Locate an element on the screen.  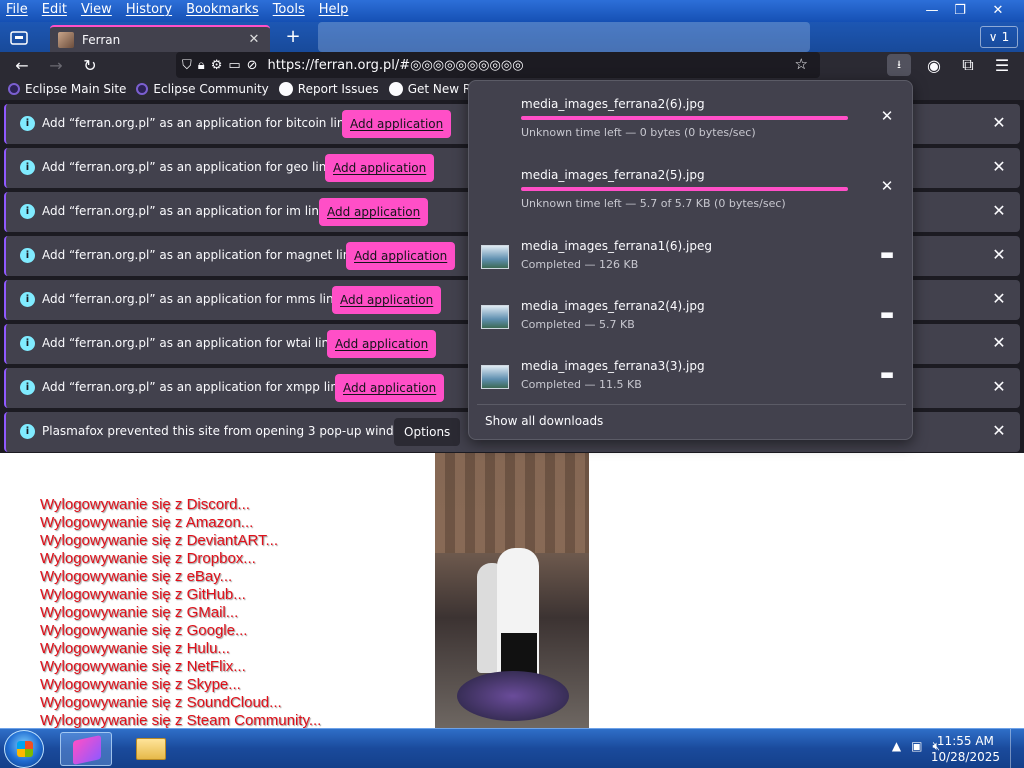
menu-file: File is located at coordinates (17, 9).